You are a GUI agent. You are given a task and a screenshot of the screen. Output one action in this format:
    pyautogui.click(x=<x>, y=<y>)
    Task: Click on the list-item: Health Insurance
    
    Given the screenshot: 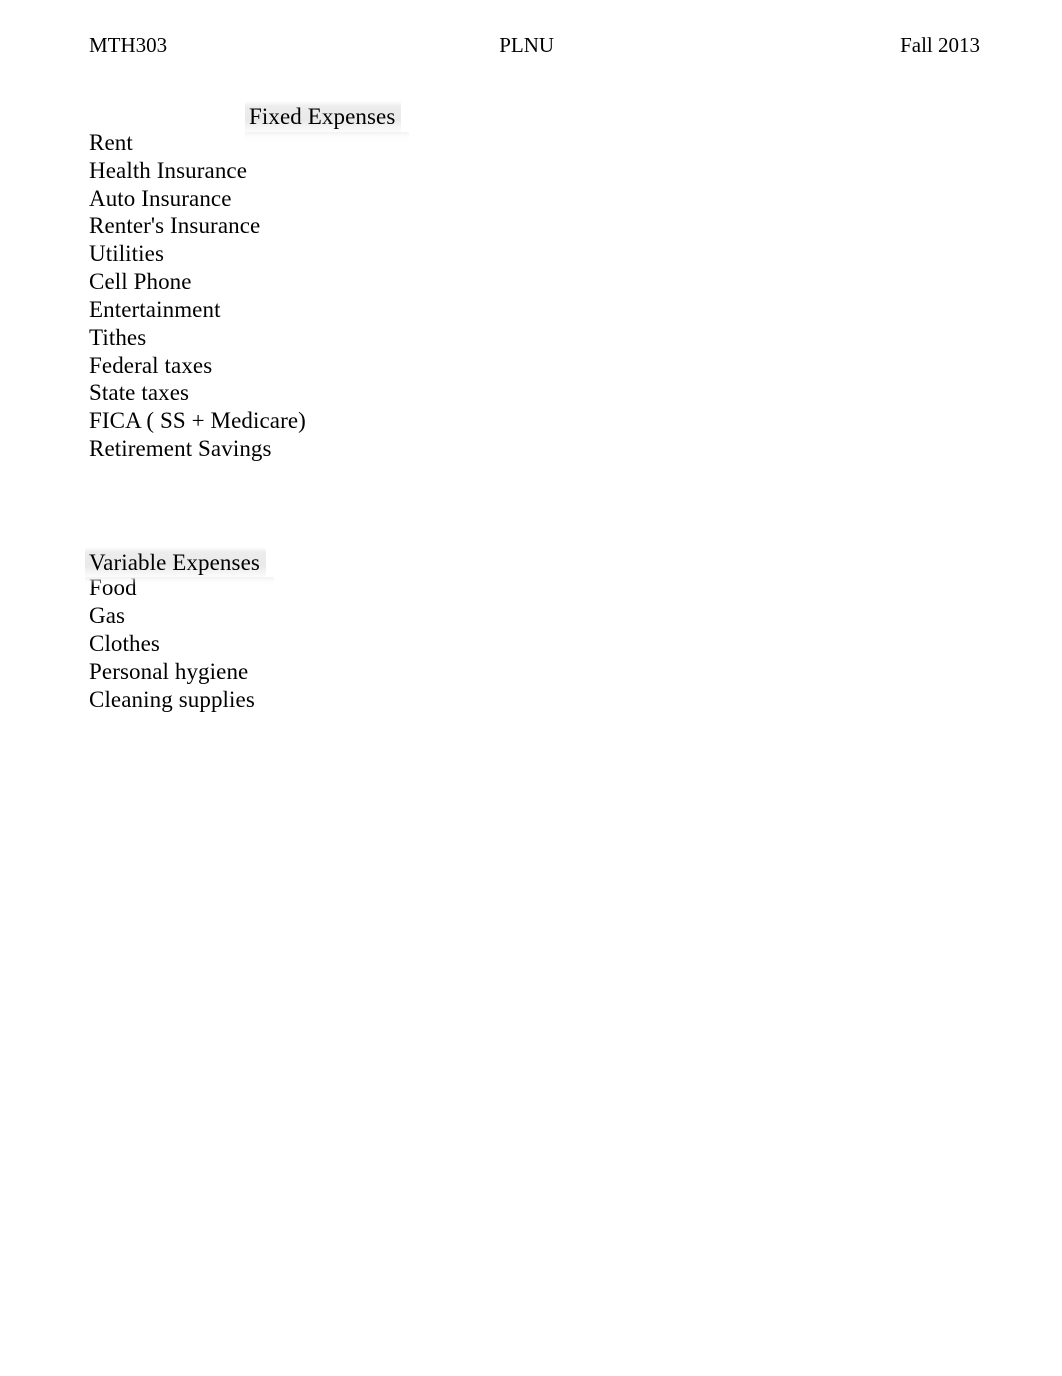 What is the action you would take?
    pyautogui.click(x=168, y=170)
    